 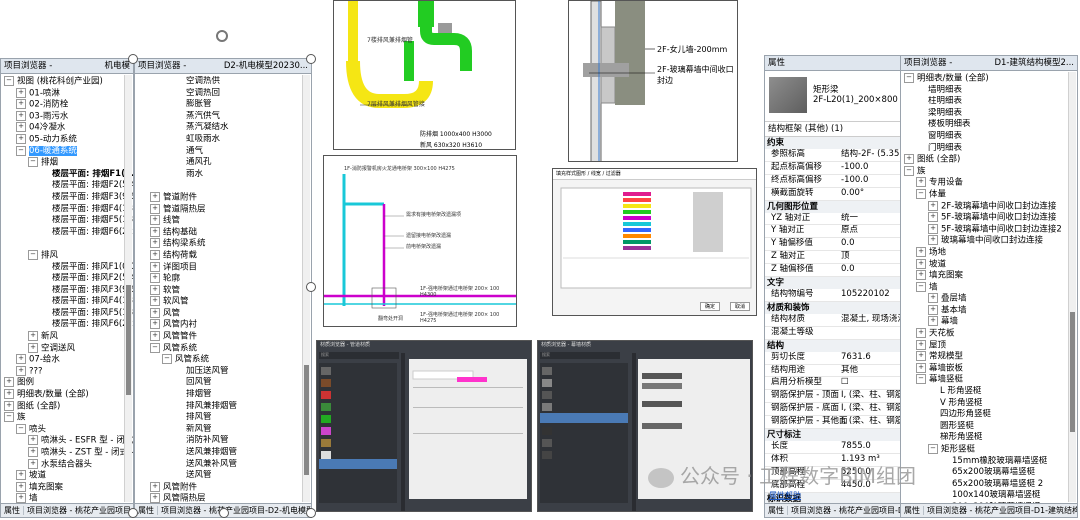 What do you see at coordinates (833, 129) in the screenshot?
I see `instance-filter: 结构框架 (其他) (1)` at bounding box center [833, 129].